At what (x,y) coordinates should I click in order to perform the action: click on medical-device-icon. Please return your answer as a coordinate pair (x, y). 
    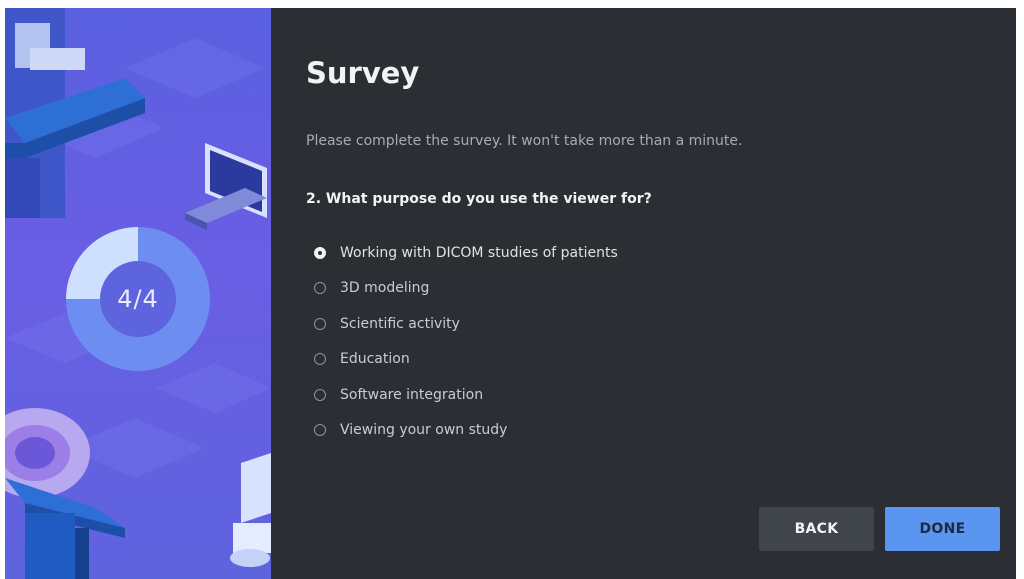
    Looking at the image, I should click on (250, 510).